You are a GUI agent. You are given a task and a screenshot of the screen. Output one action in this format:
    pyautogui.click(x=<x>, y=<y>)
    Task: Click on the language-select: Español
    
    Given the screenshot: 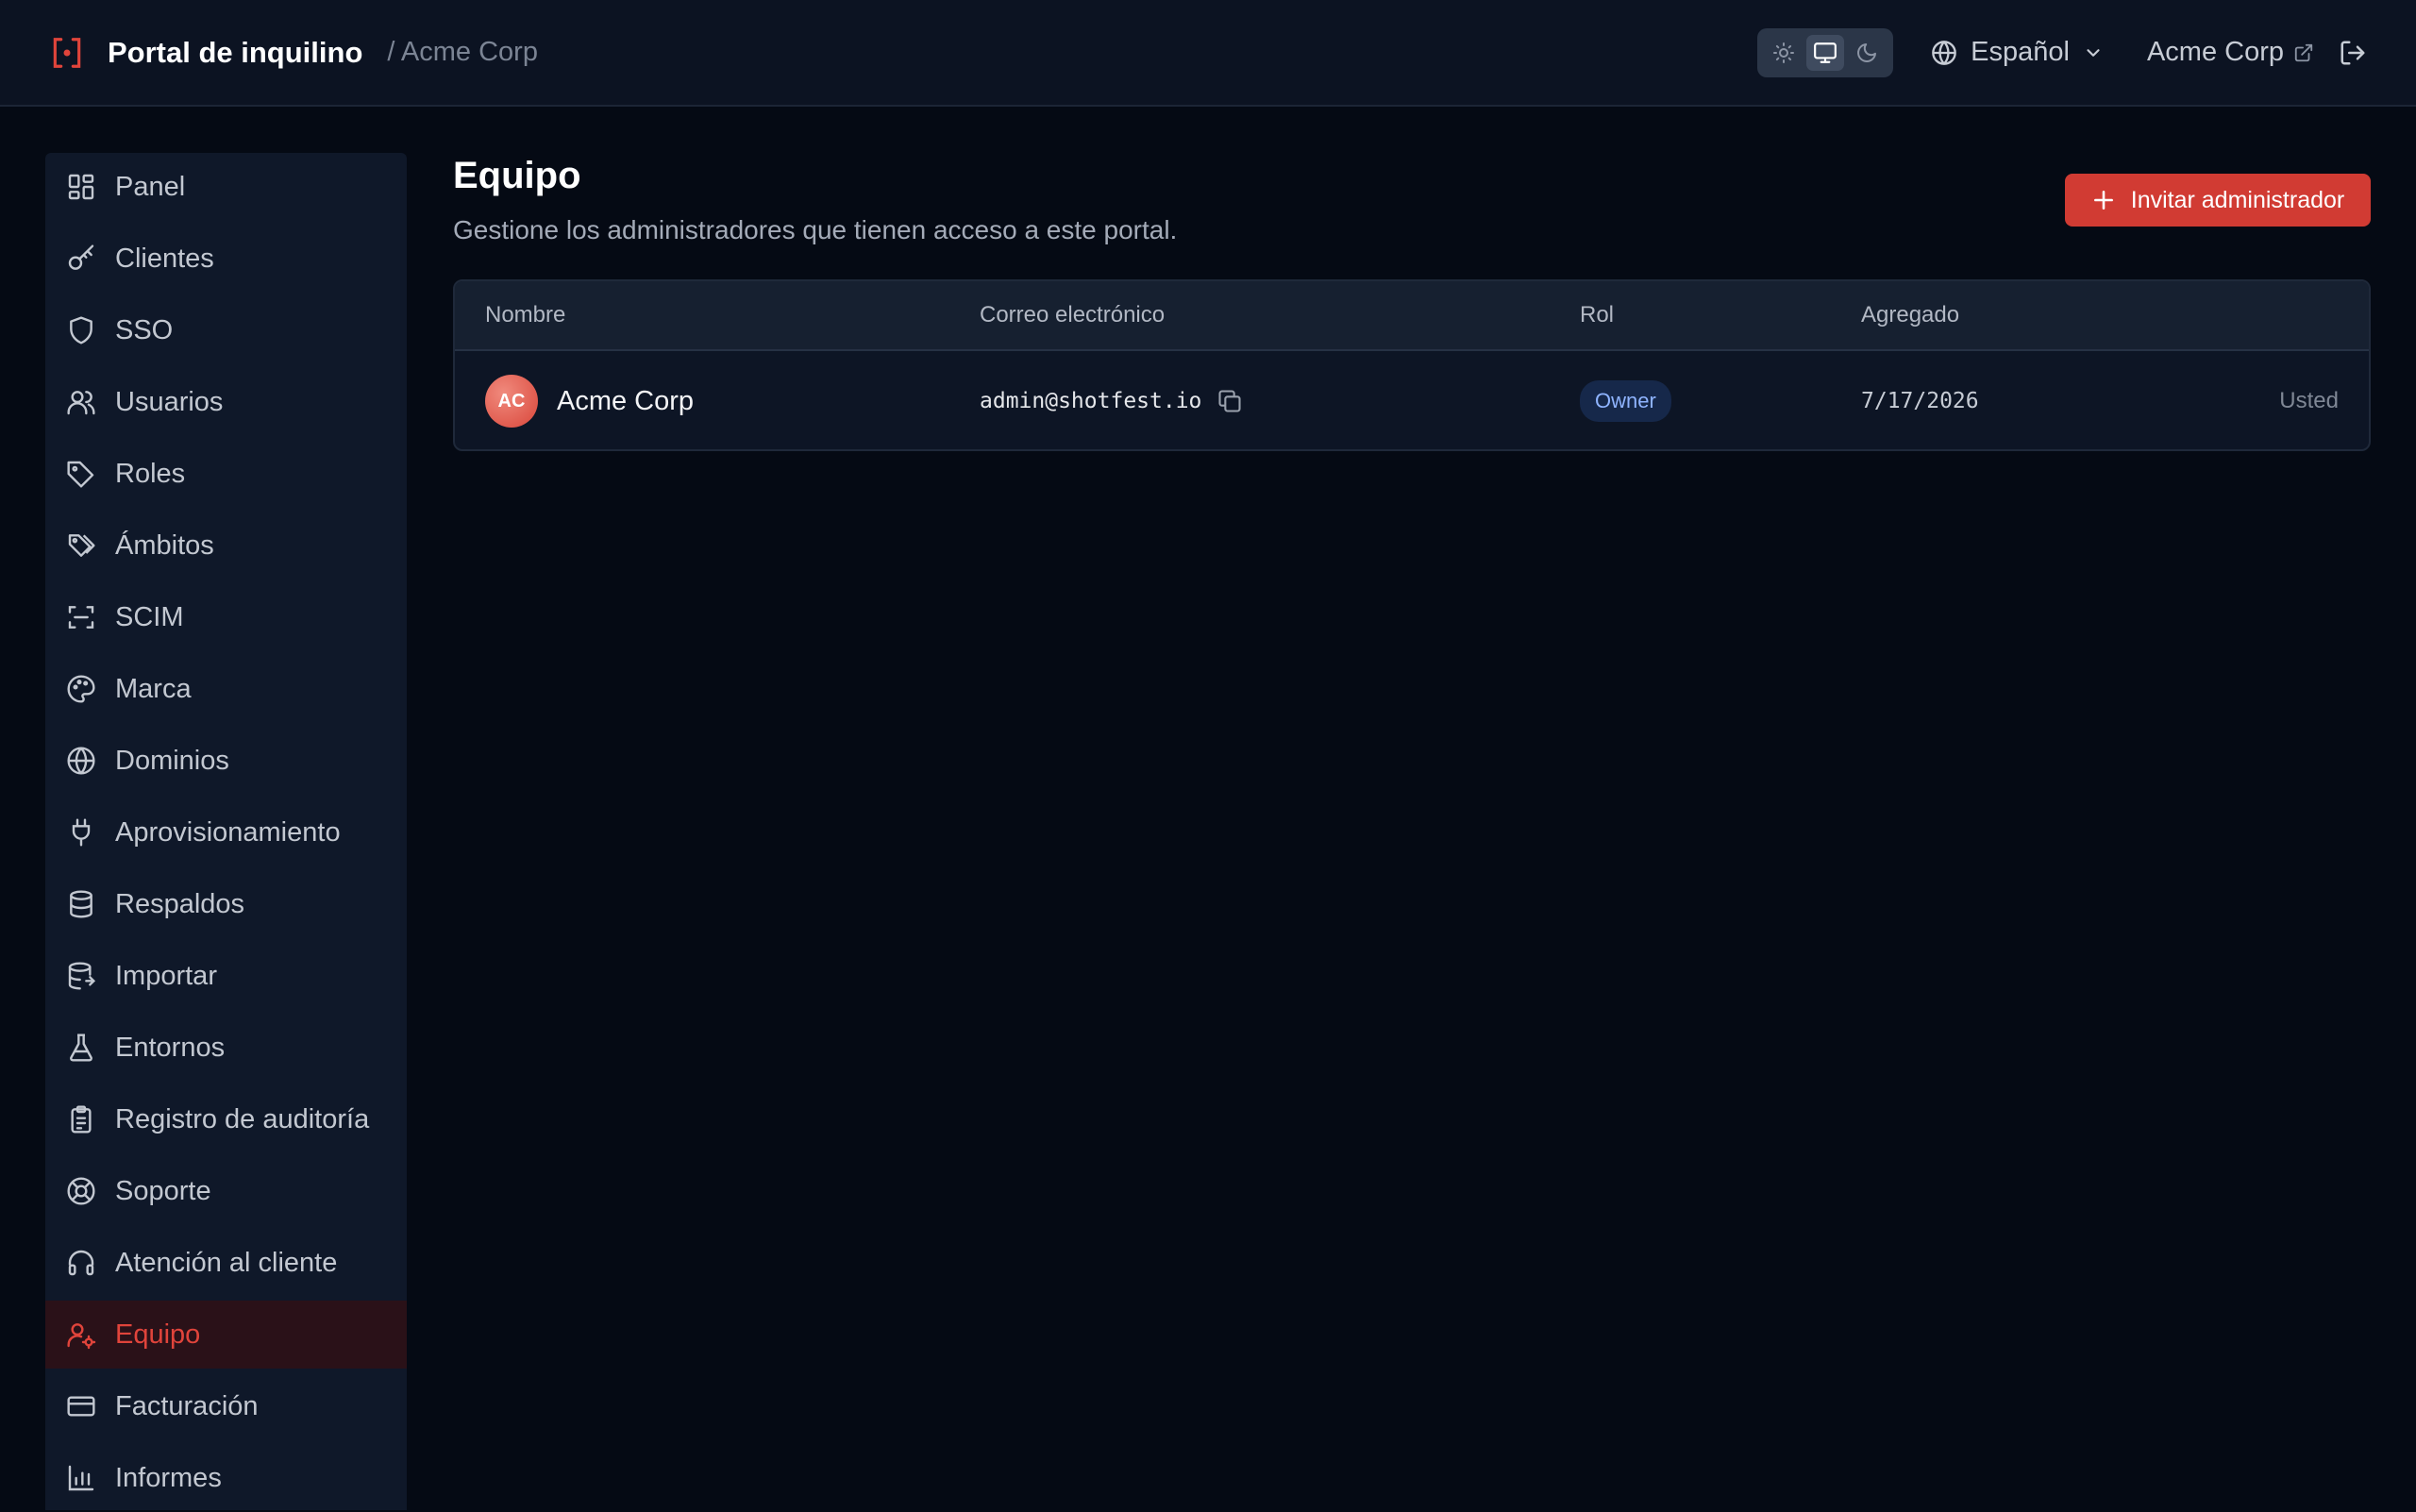 What is the action you would take?
    pyautogui.click(x=2018, y=52)
    